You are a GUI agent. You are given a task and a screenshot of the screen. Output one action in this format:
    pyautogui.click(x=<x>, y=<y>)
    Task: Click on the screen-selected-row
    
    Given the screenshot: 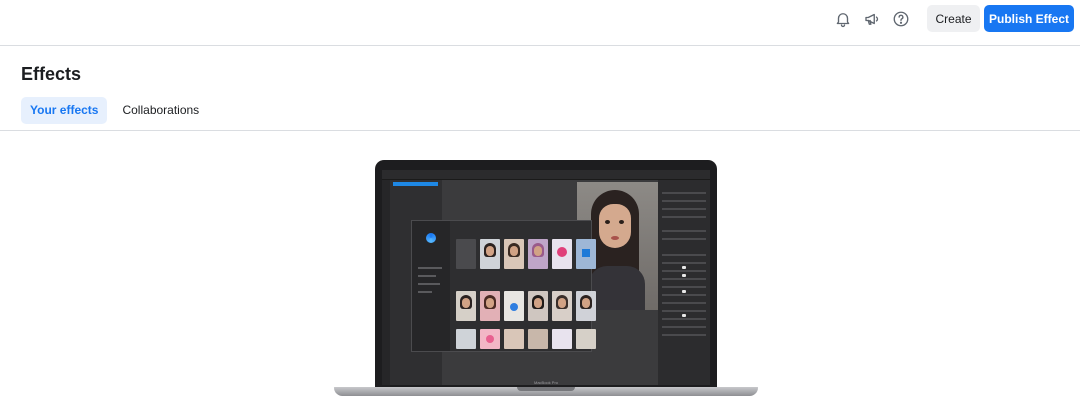 What is the action you would take?
    pyautogui.click(x=415, y=184)
    